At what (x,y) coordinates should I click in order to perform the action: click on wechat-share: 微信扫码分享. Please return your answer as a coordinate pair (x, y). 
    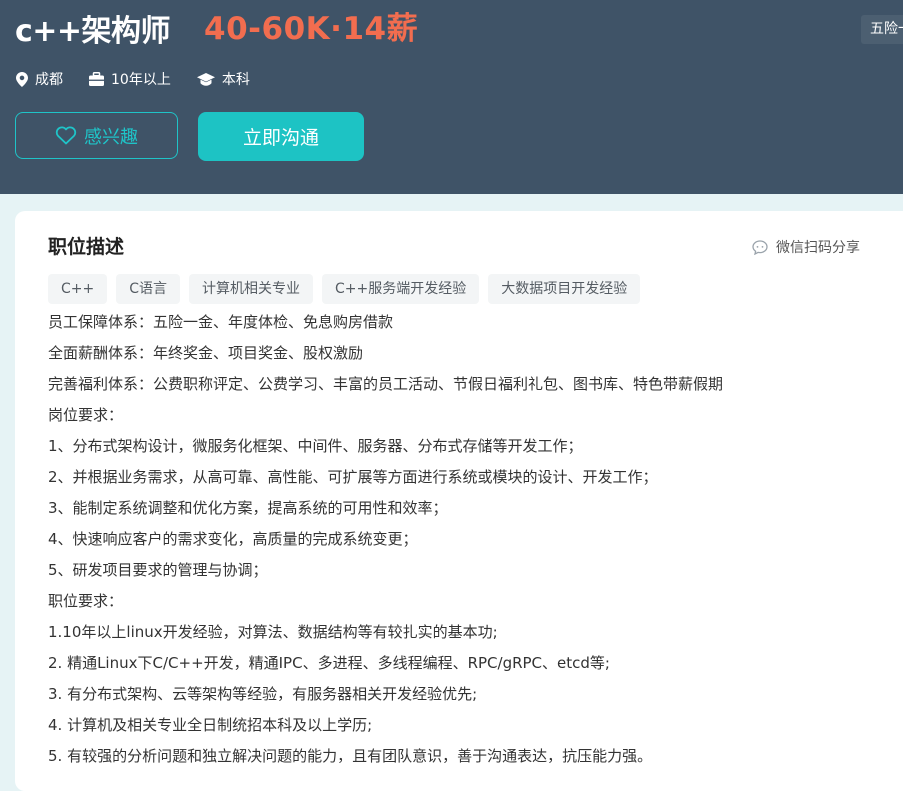
    Looking at the image, I should click on (806, 247).